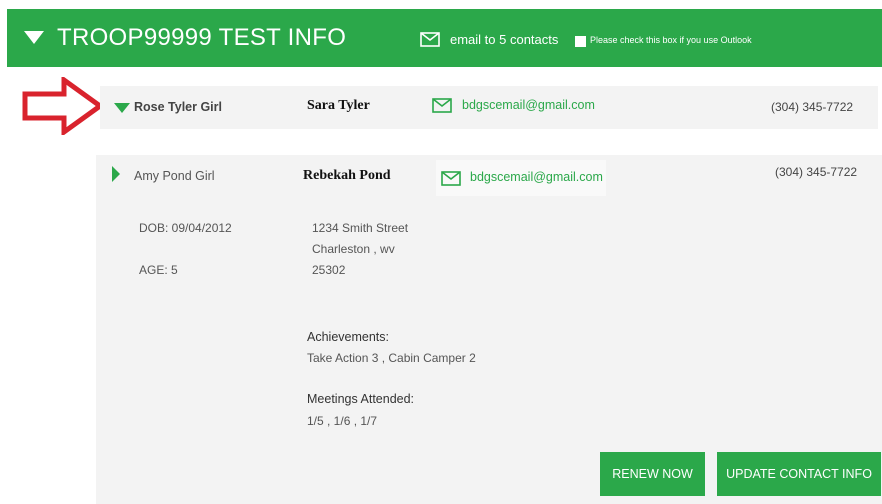 This screenshot has width=882, height=504. I want to click on renew-now-button: RENEW NOW, so click(652, 474).